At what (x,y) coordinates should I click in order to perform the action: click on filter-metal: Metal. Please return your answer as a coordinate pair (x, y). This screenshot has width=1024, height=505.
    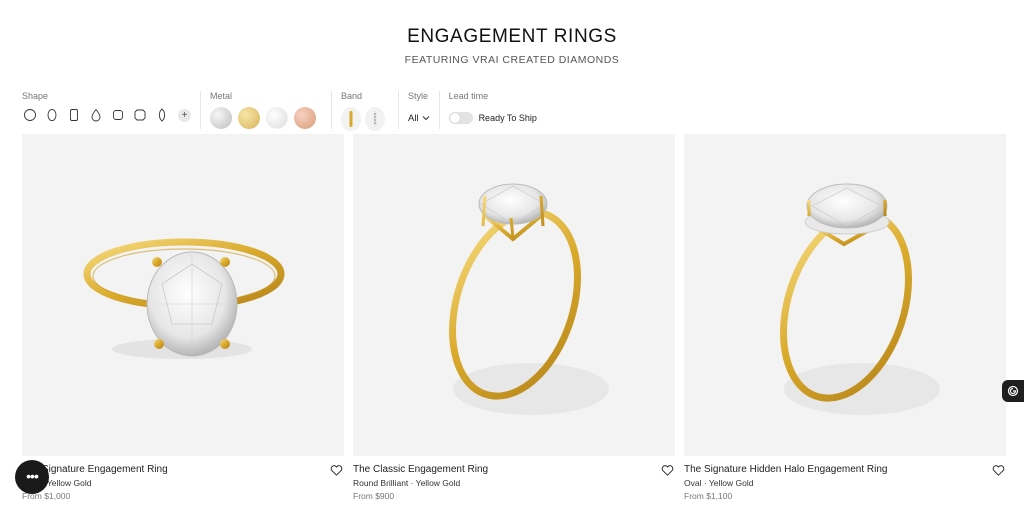
    Looking at the image, I should click on (271, 110).